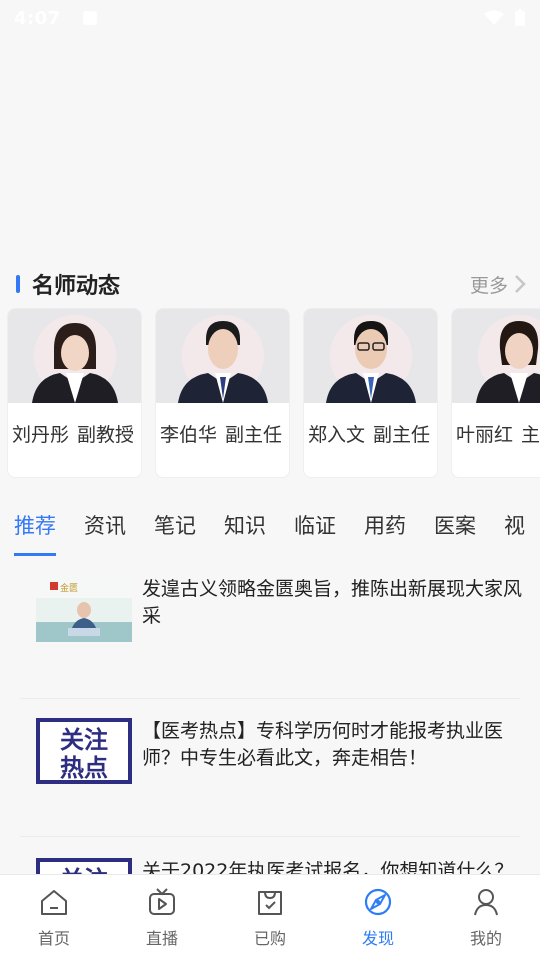 This screenshot has width=540, height=960. Describe the element at coordinates (37, 18) in the screenshot. I see `status-time: 4:07` at that location.